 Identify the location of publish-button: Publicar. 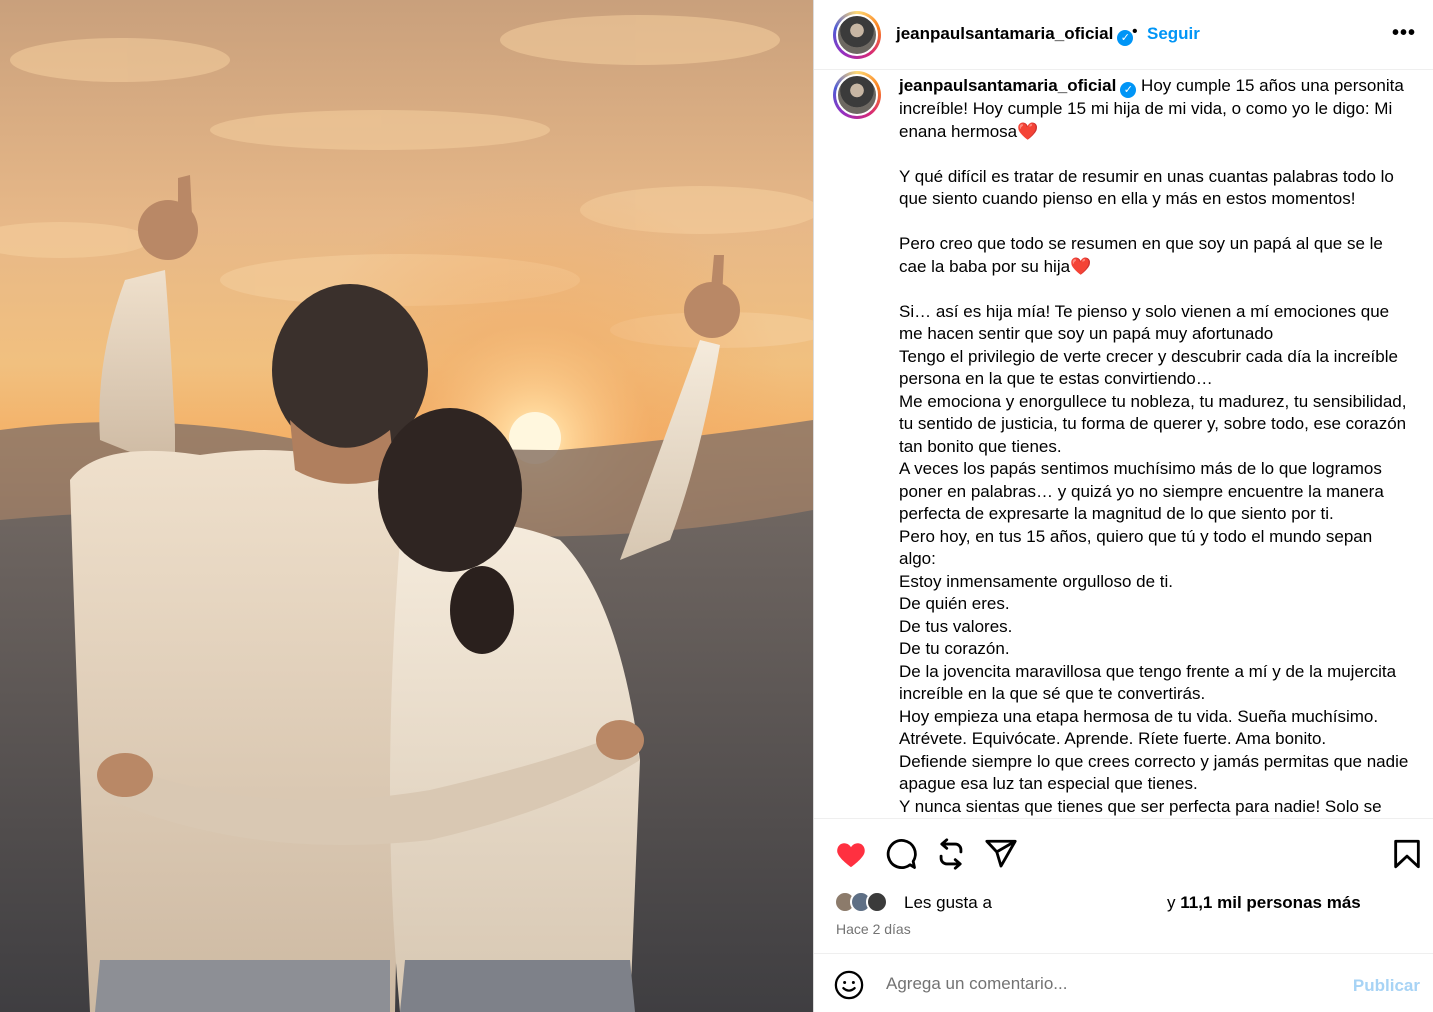
(1386, 986).